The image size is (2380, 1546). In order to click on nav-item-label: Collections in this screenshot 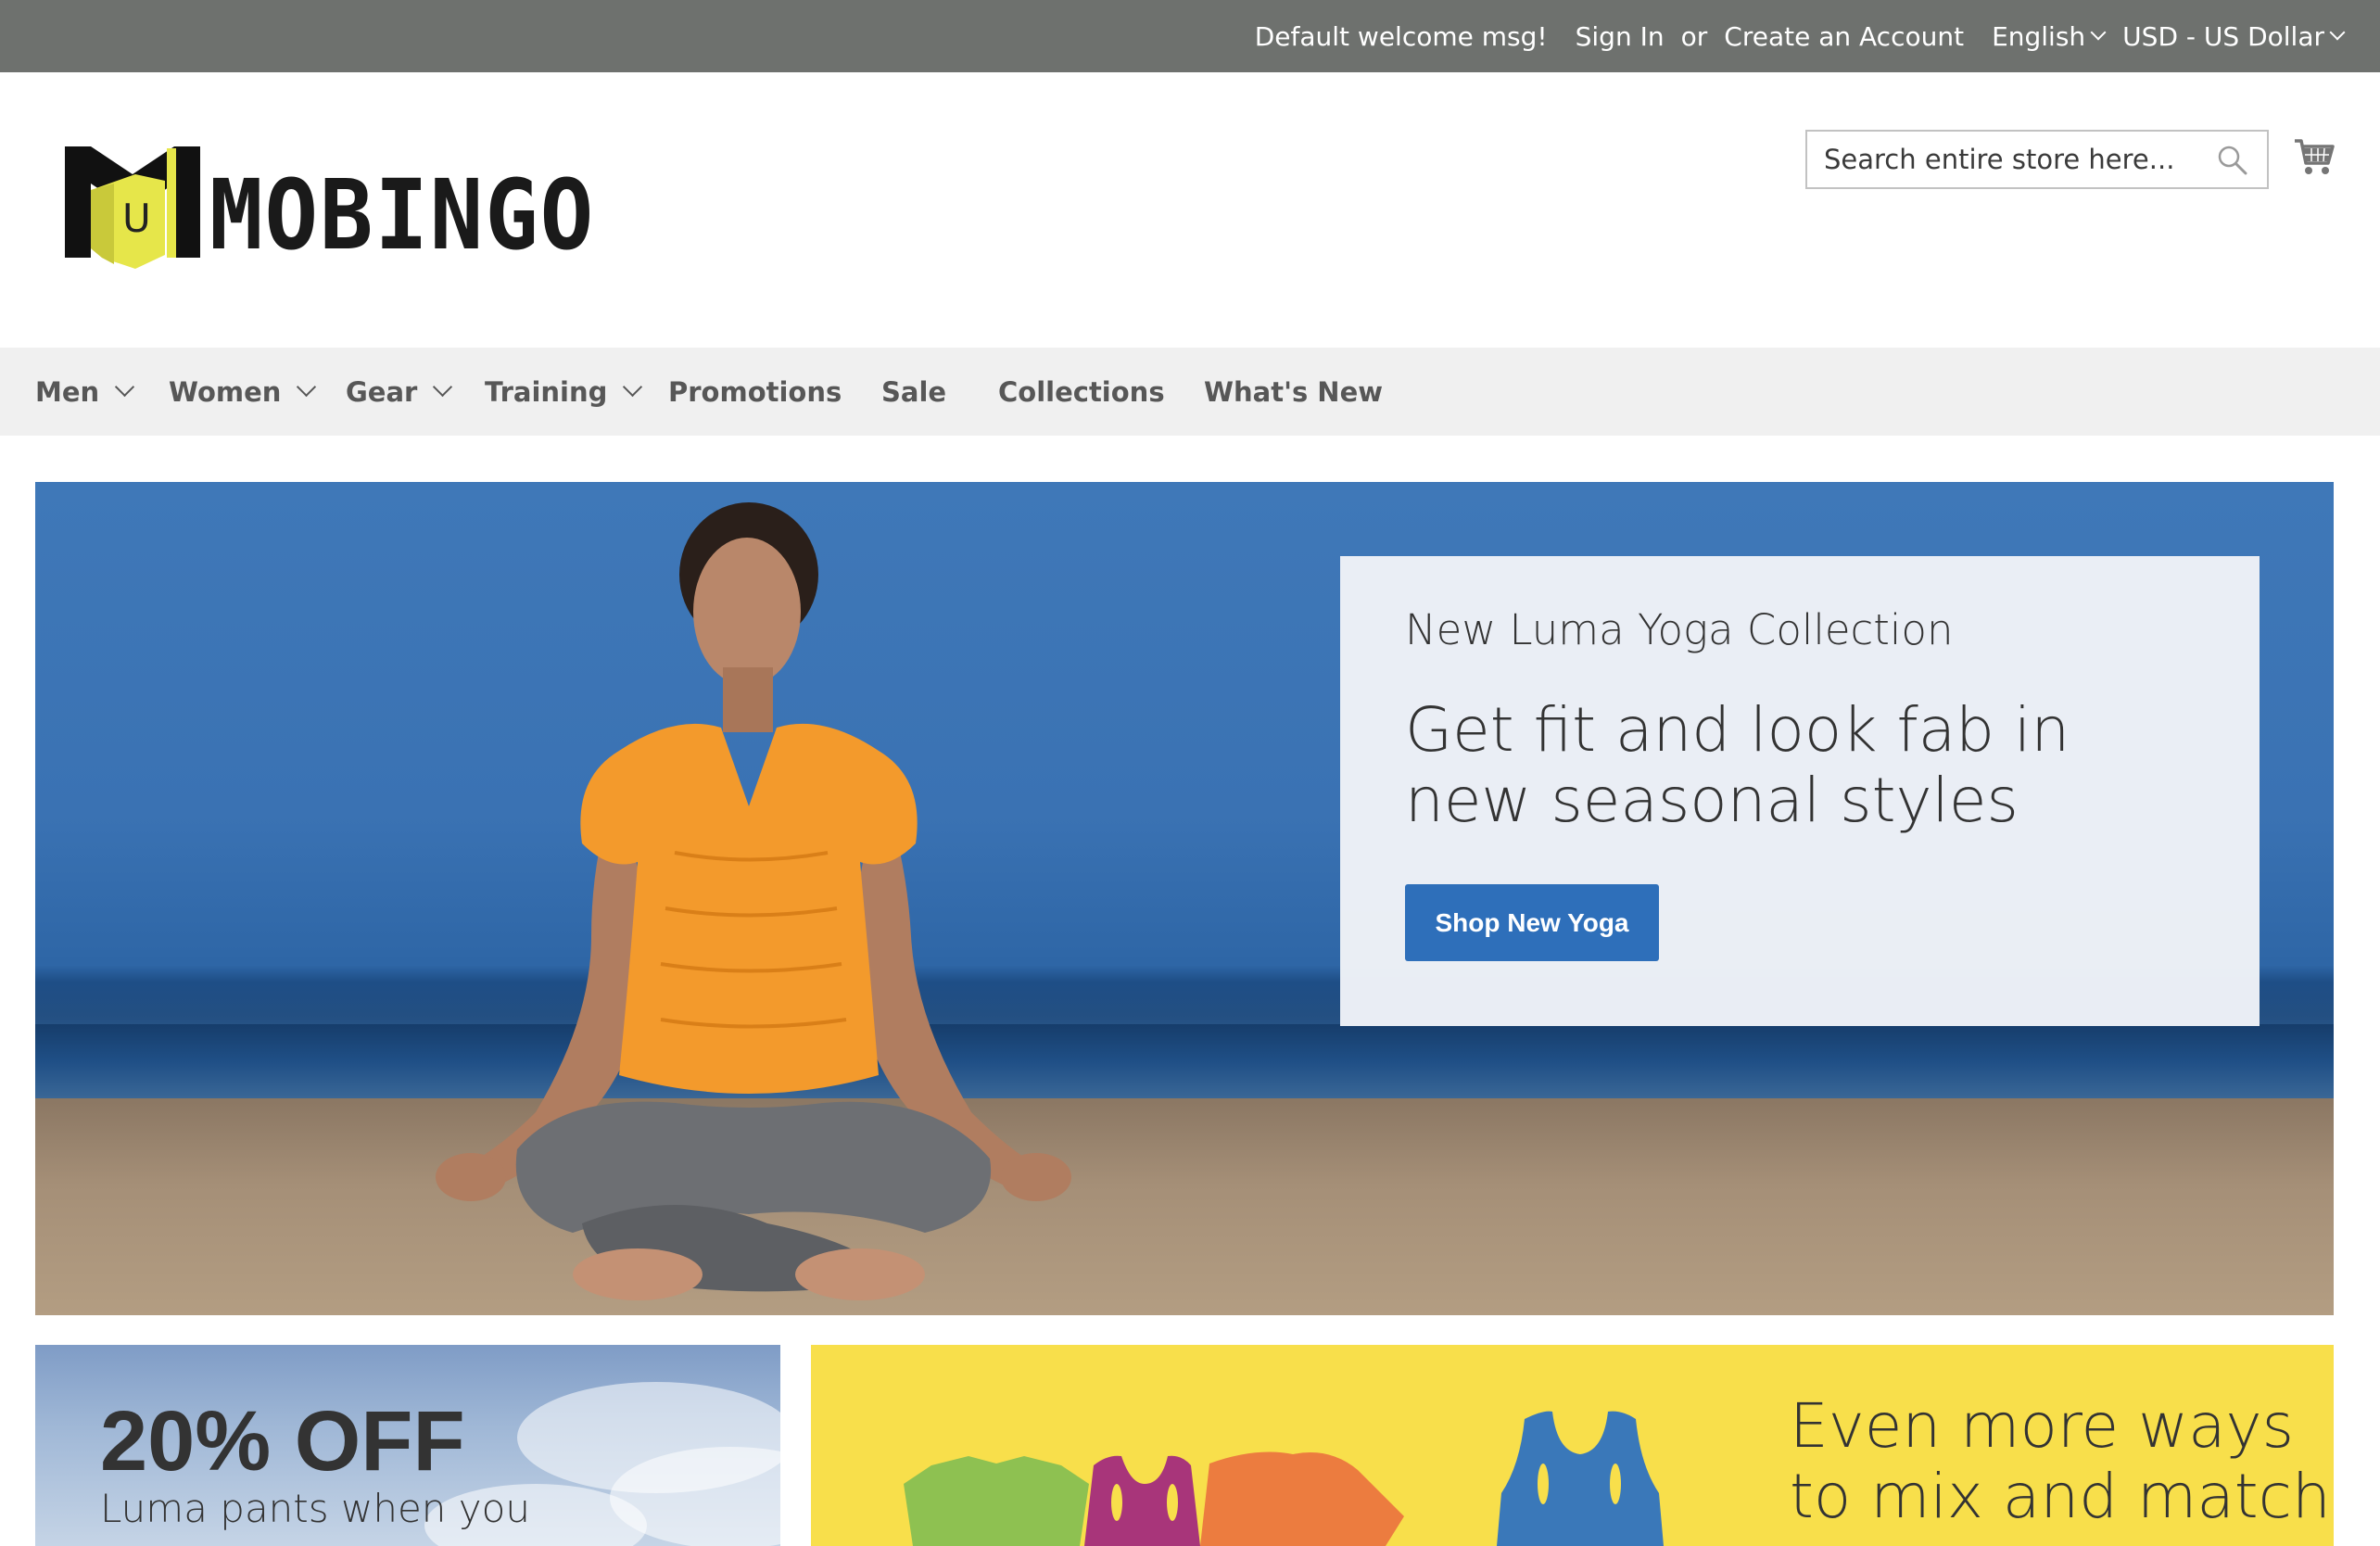, I will do `click(1081, 391)`.